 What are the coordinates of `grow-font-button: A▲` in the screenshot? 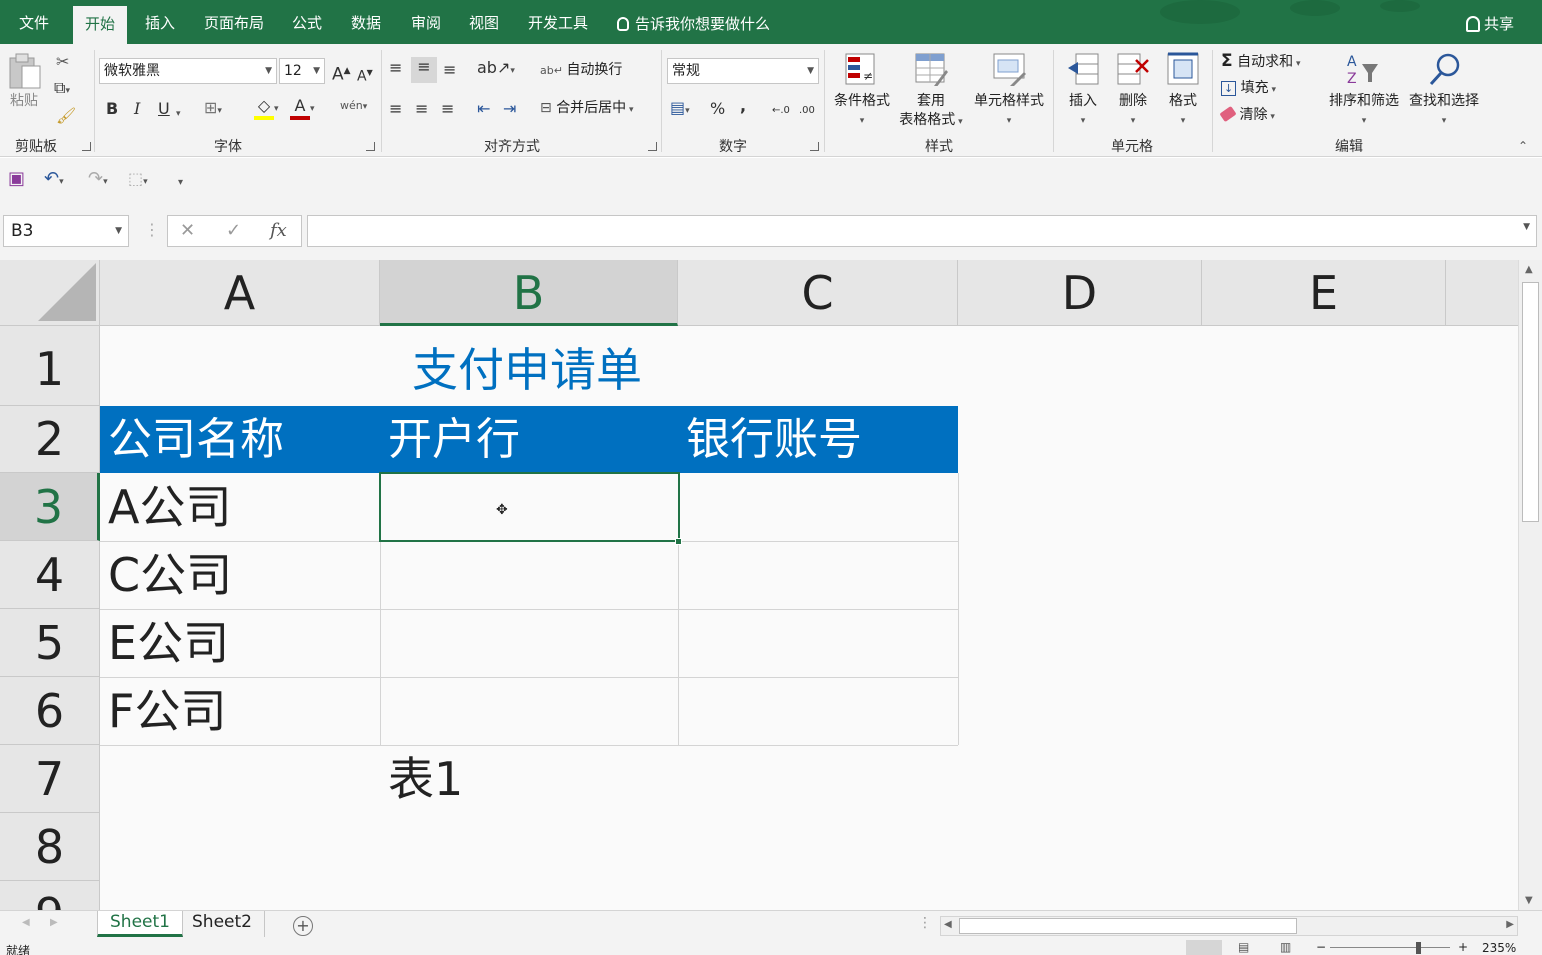 It's located at (341, 73).